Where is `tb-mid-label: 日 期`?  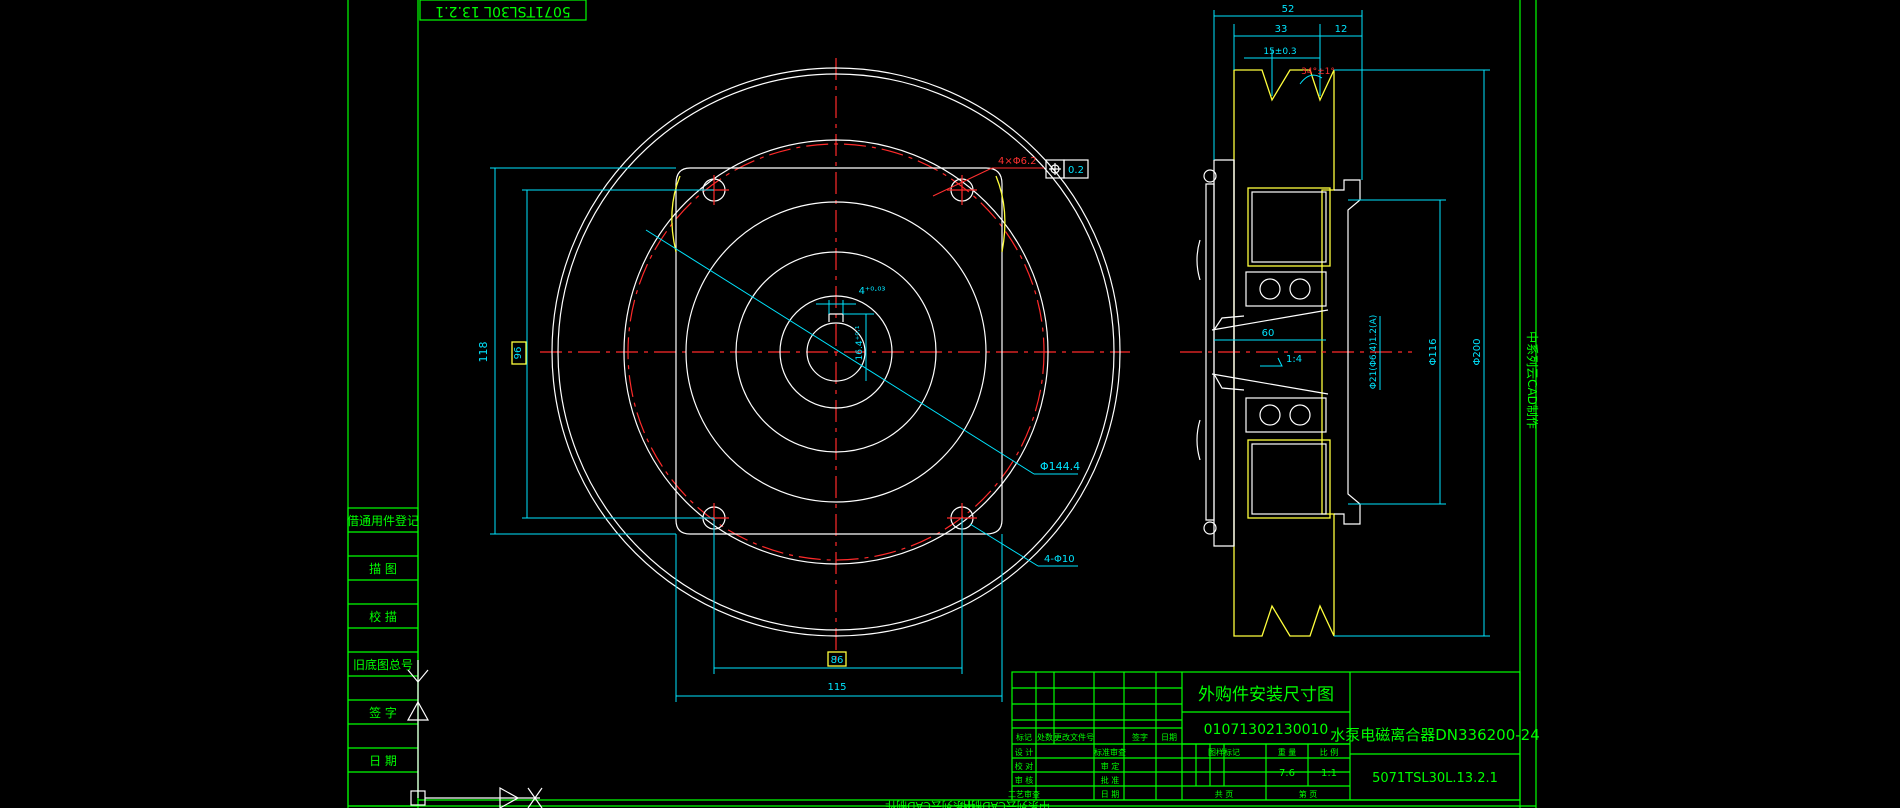
tb-mid-label: 日 期 is located at coordinates (1110, 794).